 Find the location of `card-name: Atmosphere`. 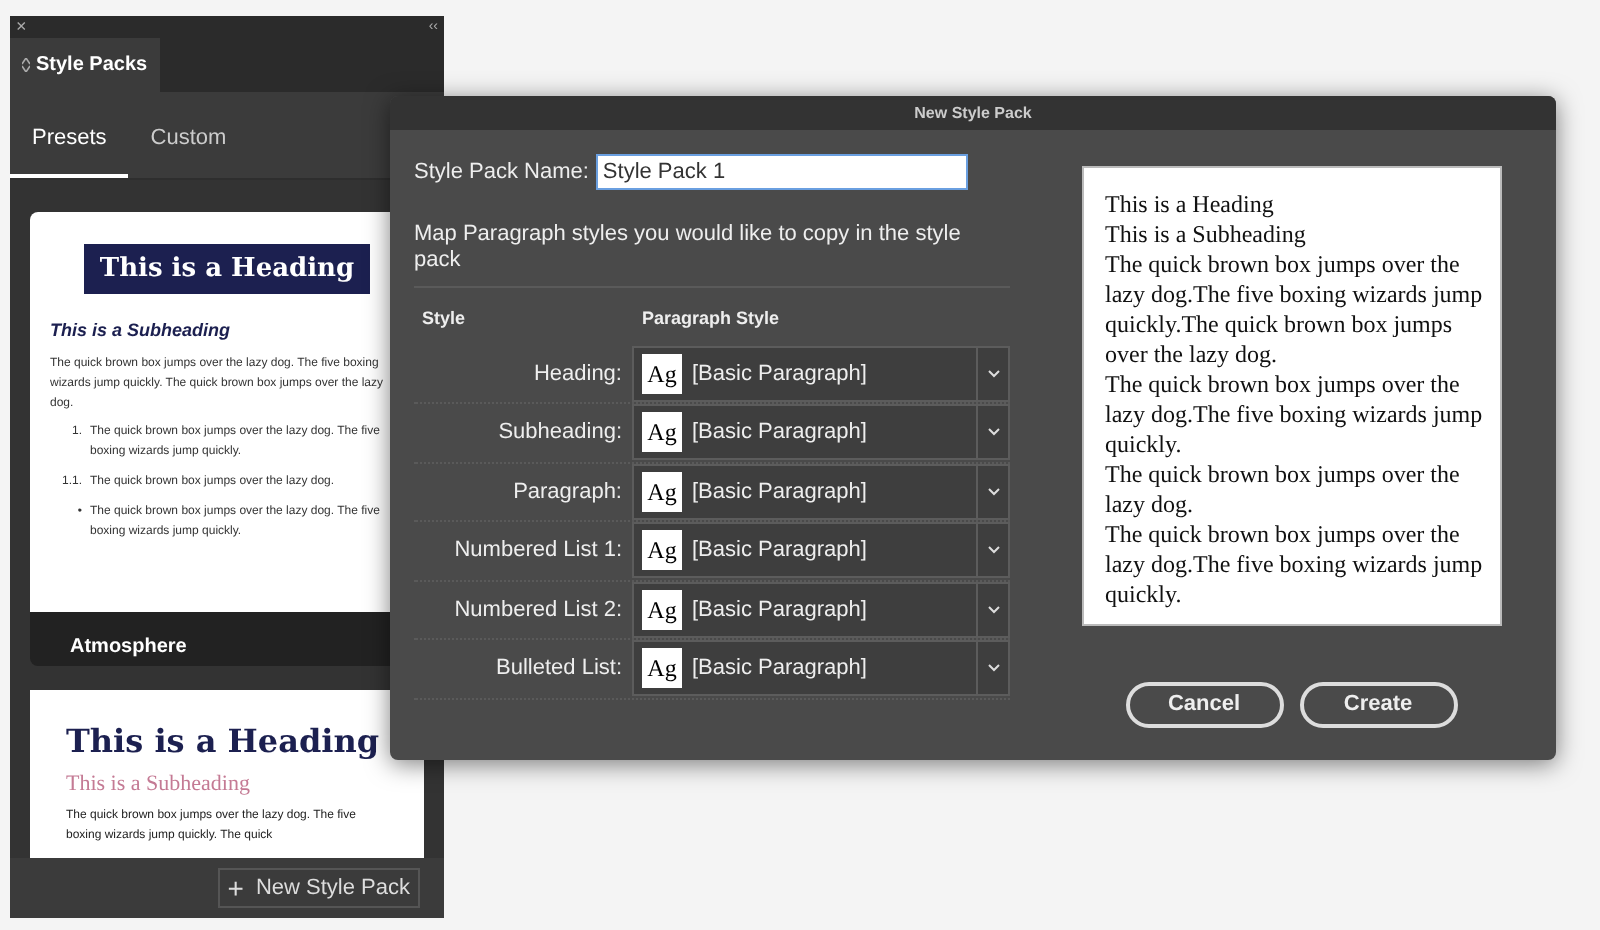

card-name: Atmosphere is located at coordinates (128, 647).